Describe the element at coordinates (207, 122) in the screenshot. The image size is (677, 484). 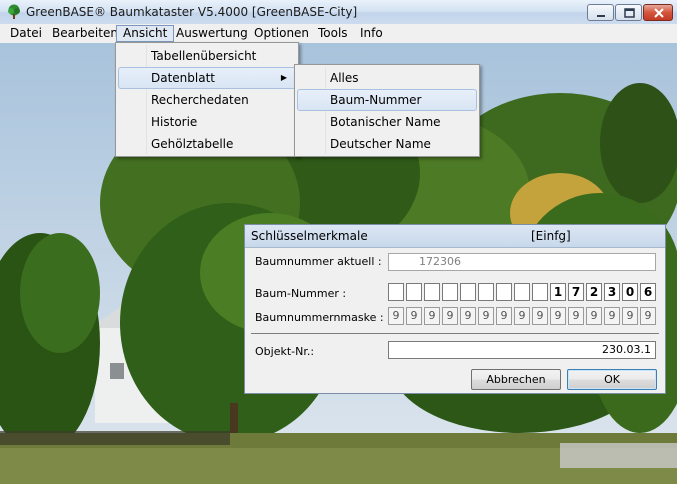
I see `menu-item-historie: Historie` at that location.